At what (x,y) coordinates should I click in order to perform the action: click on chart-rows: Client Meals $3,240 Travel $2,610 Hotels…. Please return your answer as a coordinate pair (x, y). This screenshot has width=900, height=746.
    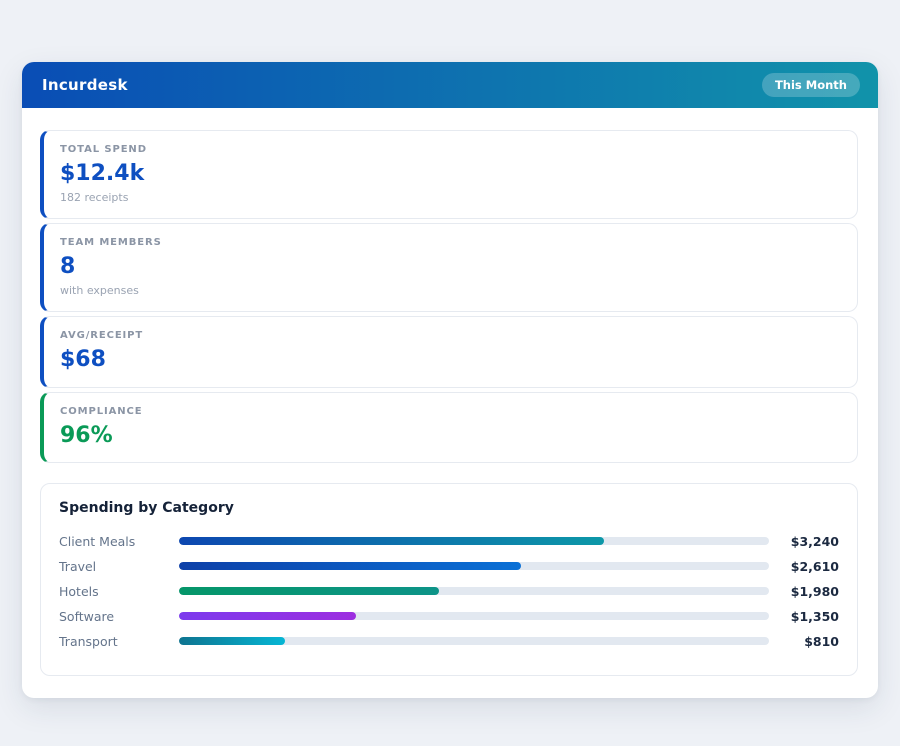
    Looking at the image, I should click on (449, 591).